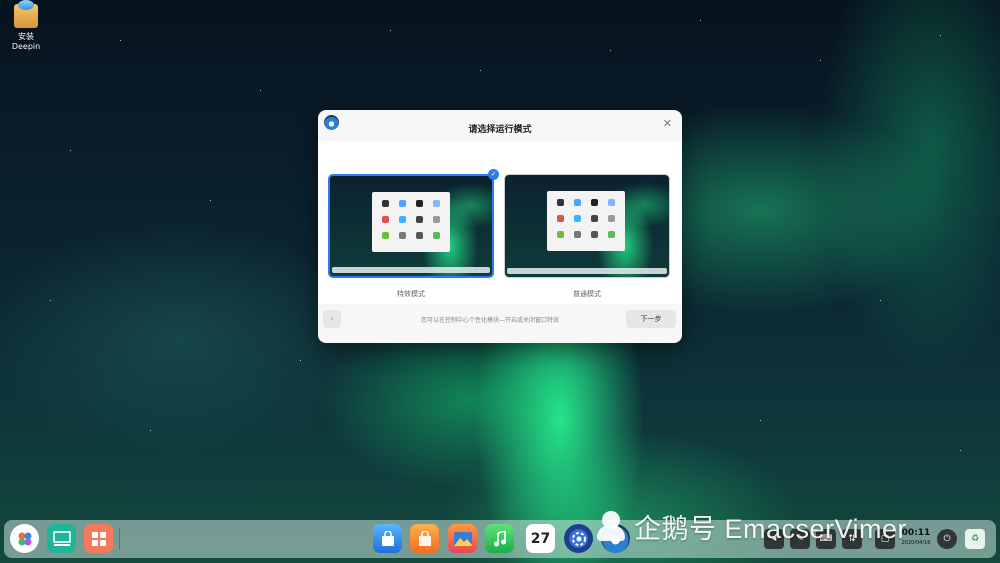  What do you see at coordinates (411, 294) in the screenshot?
I see `mode-label-effects: 特效模式` at bounding box center [411, 294].